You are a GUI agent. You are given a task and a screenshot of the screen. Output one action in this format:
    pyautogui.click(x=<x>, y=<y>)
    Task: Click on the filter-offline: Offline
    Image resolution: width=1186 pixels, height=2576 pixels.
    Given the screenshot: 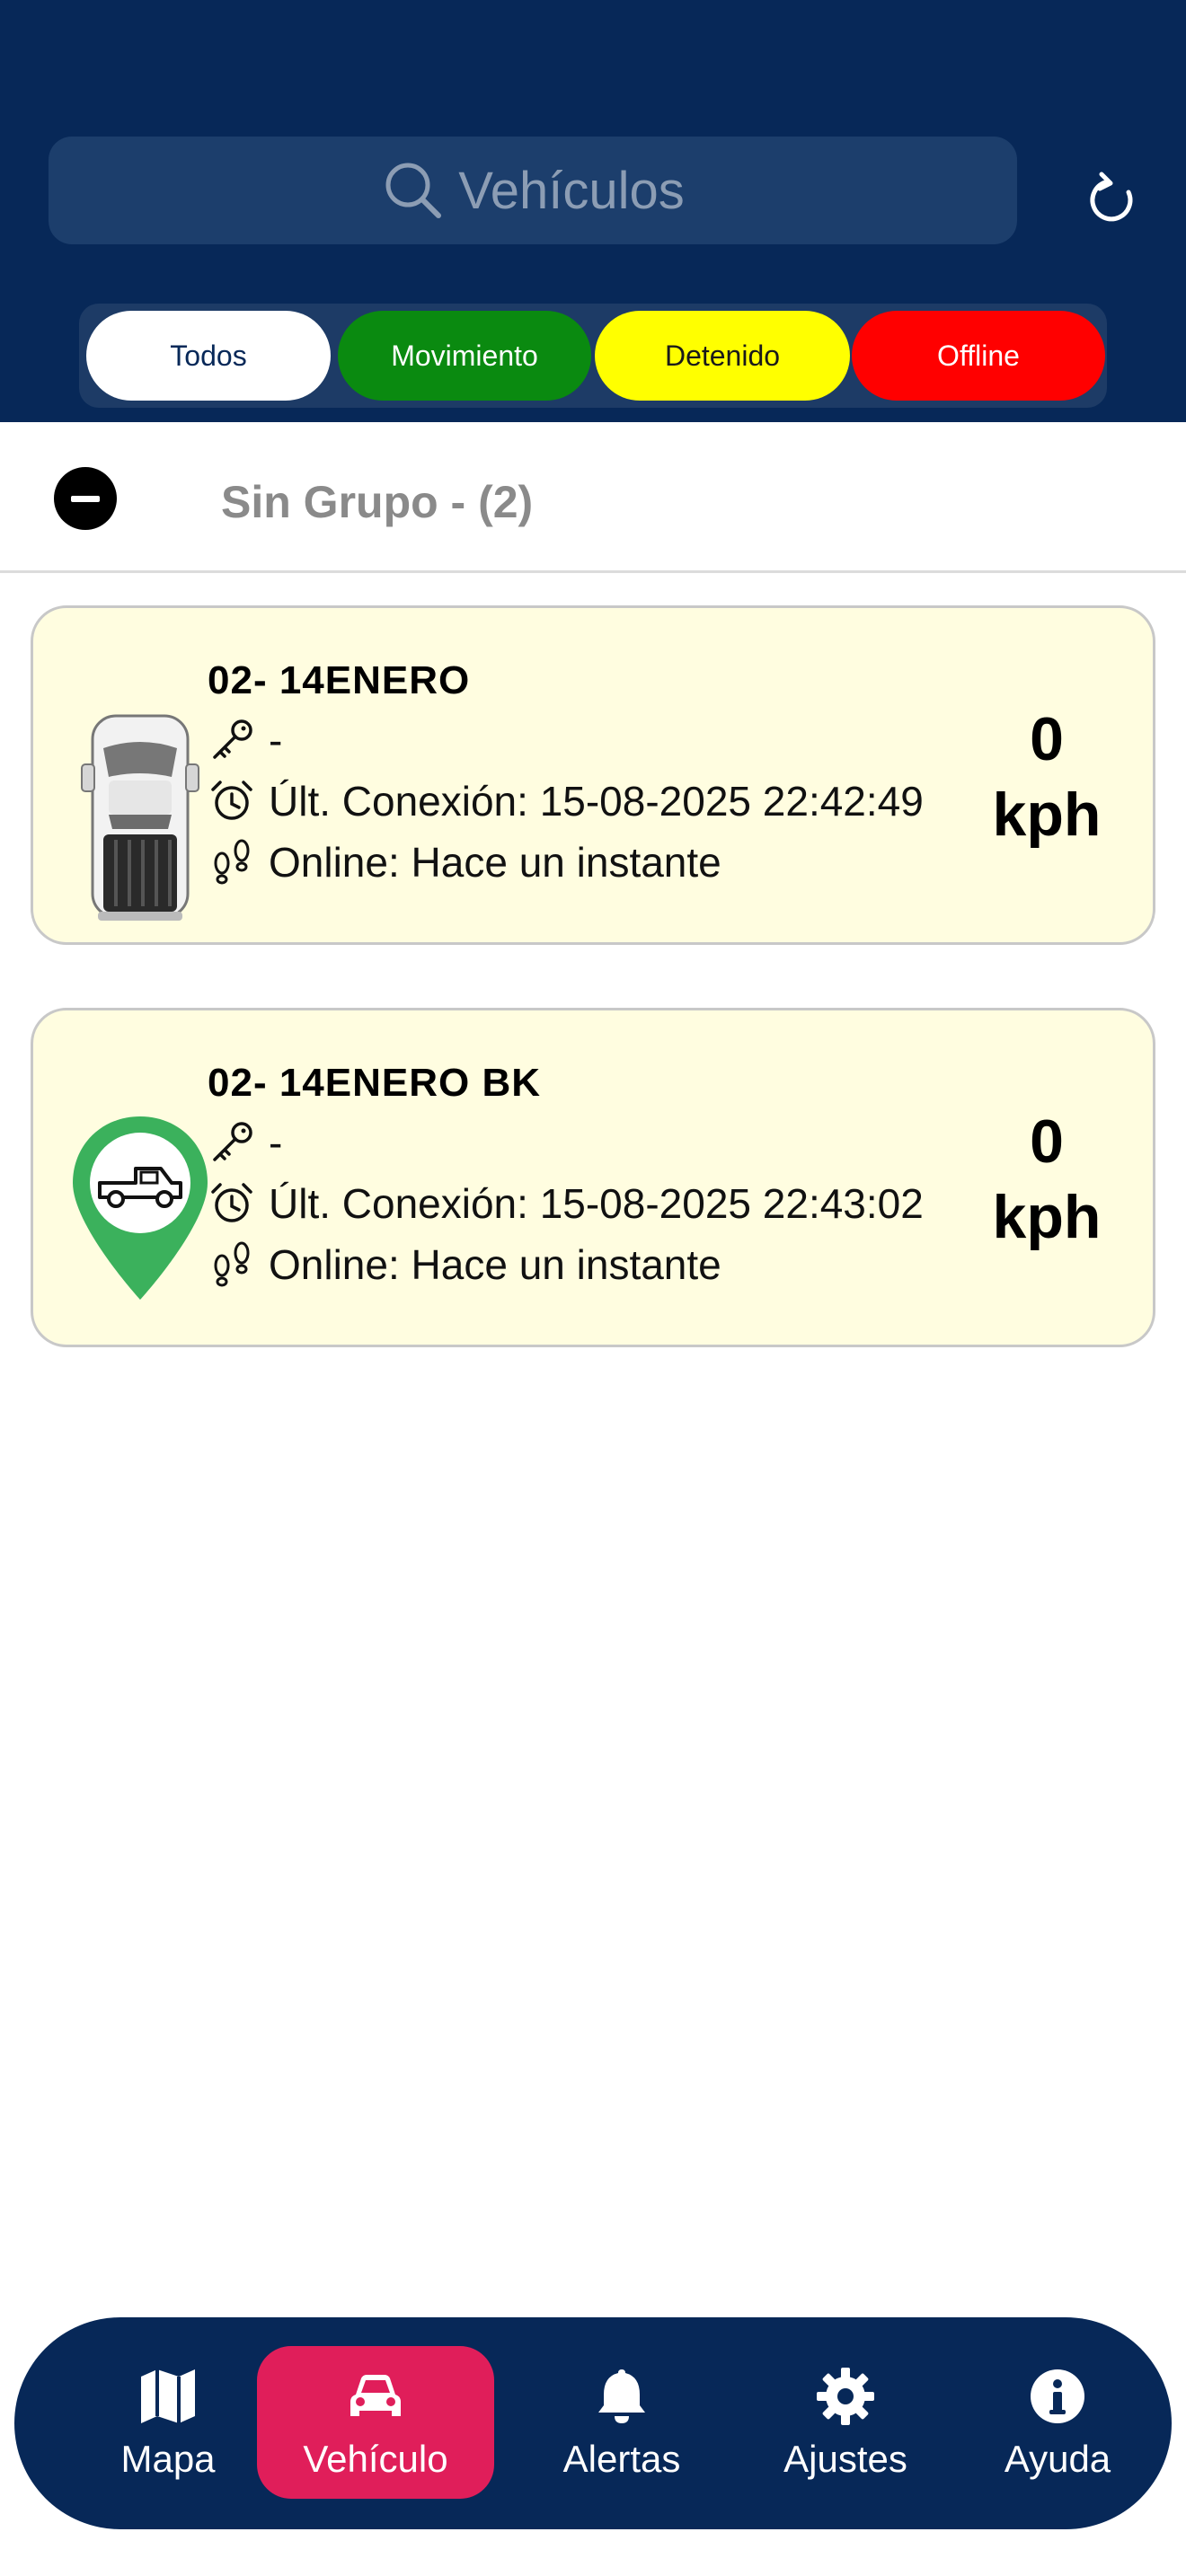 What is the action you would take?
    pyautogui.click(x=978, y=356)
    